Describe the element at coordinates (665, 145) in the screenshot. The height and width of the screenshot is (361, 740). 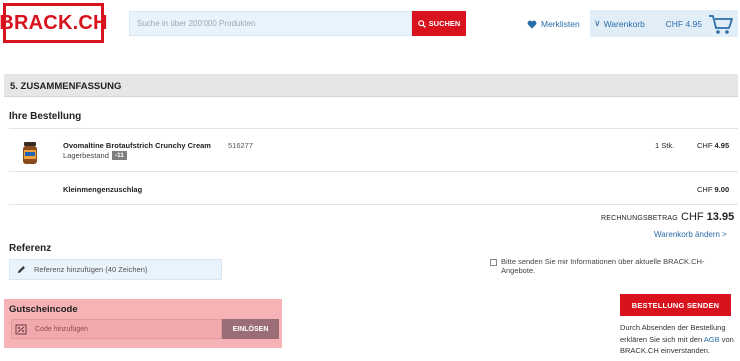
I see `product-quantity: 1 Stk.` at that location.